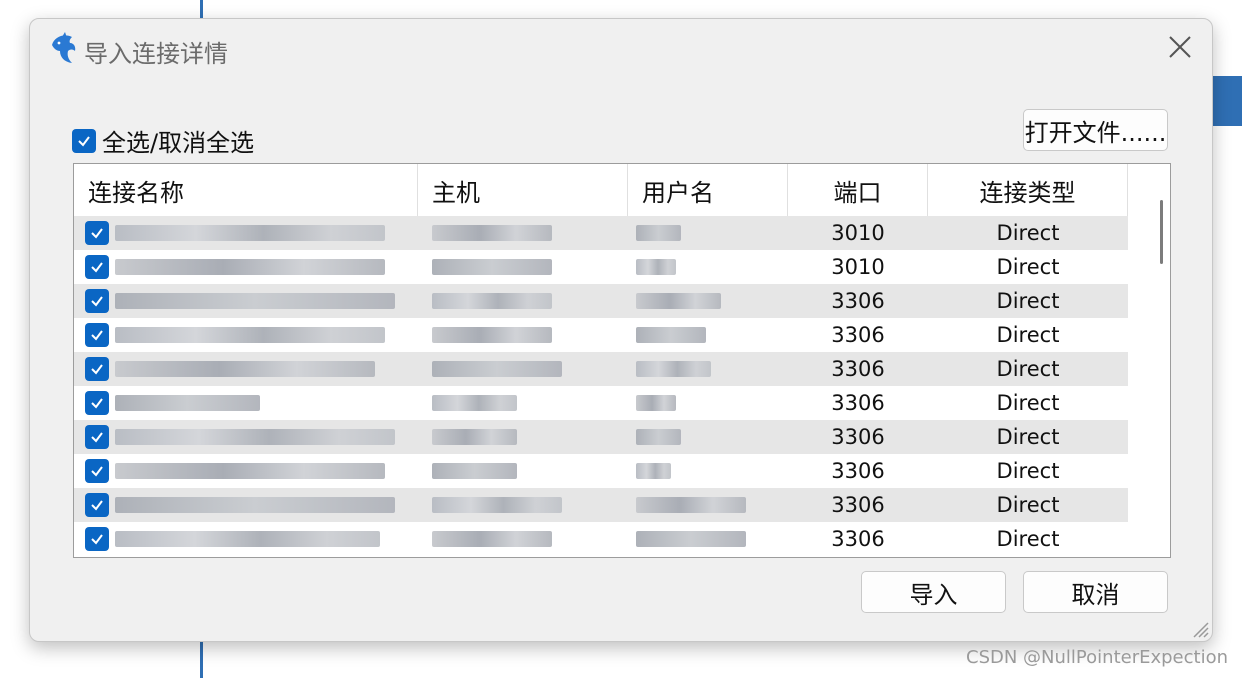 The image size is (1242, 678). I want to click on vertical-scrollbar, so click(1149, 360).